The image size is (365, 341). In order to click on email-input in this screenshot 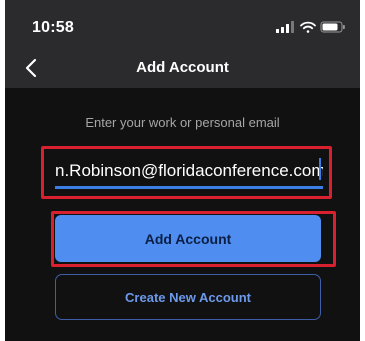, I will do `click(189, 171)`.